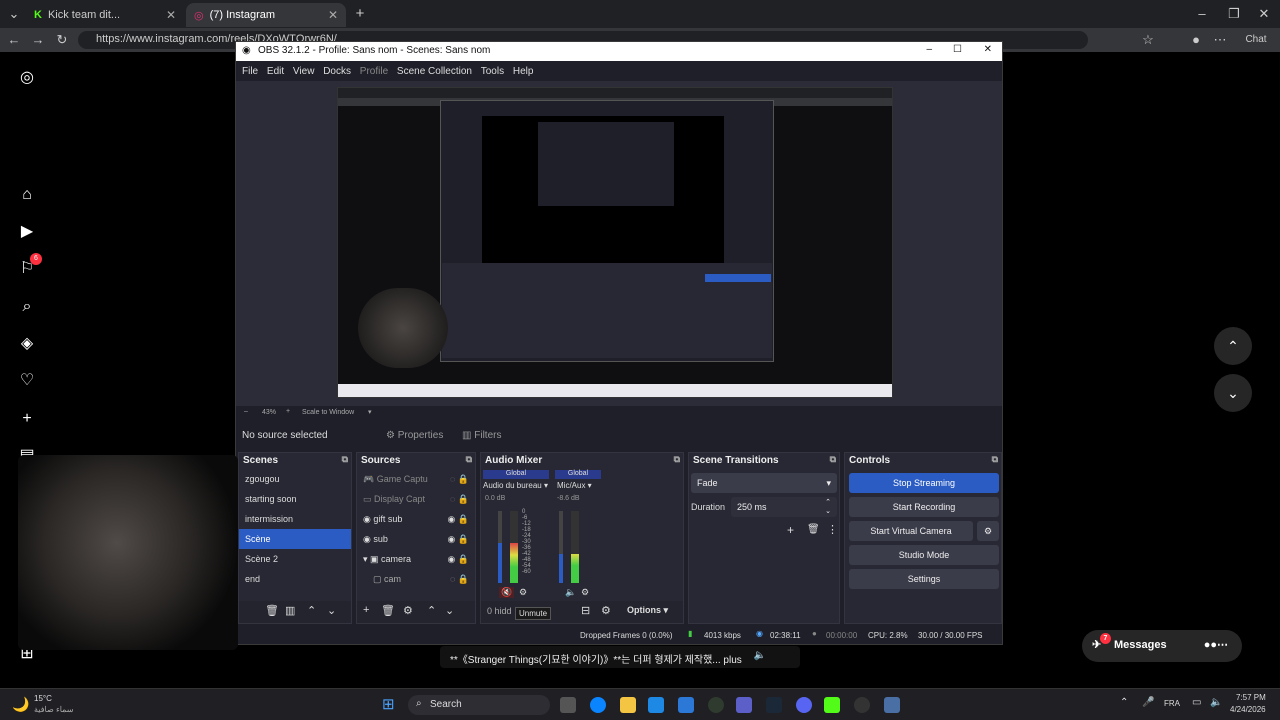 Image resolution: width=1280 pixels, height=720 pixels. What do you see at coordinates (1233, 393) in the screenshot?
I see `next-reel-button: ⌄` at bounding box center [1233, 393].